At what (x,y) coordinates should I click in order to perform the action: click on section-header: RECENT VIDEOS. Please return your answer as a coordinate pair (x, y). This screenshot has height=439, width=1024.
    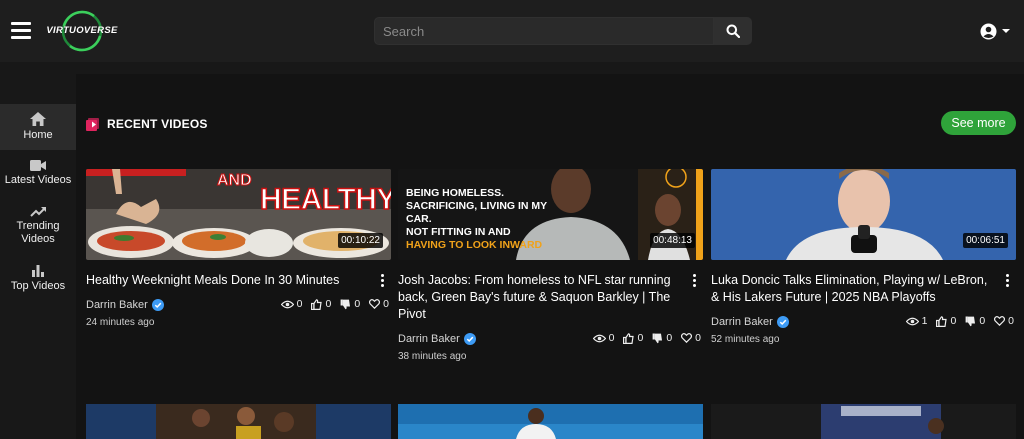
    Looking at the image, I should click on (147, 124).